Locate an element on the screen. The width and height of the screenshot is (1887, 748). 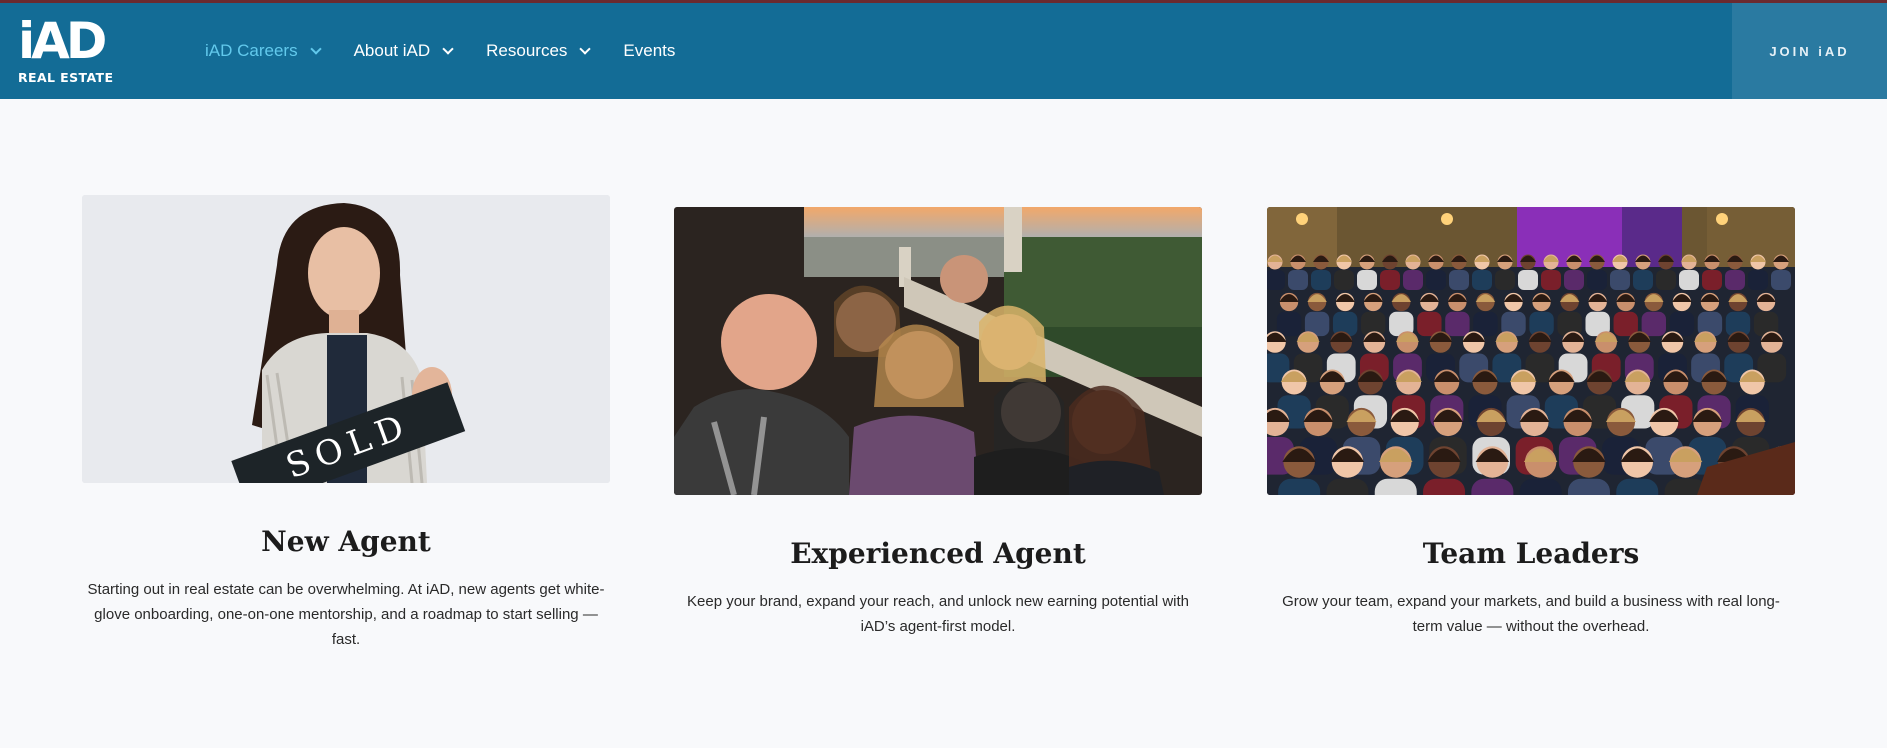
experienced-agent-photo is located at coordinates (938, 351).